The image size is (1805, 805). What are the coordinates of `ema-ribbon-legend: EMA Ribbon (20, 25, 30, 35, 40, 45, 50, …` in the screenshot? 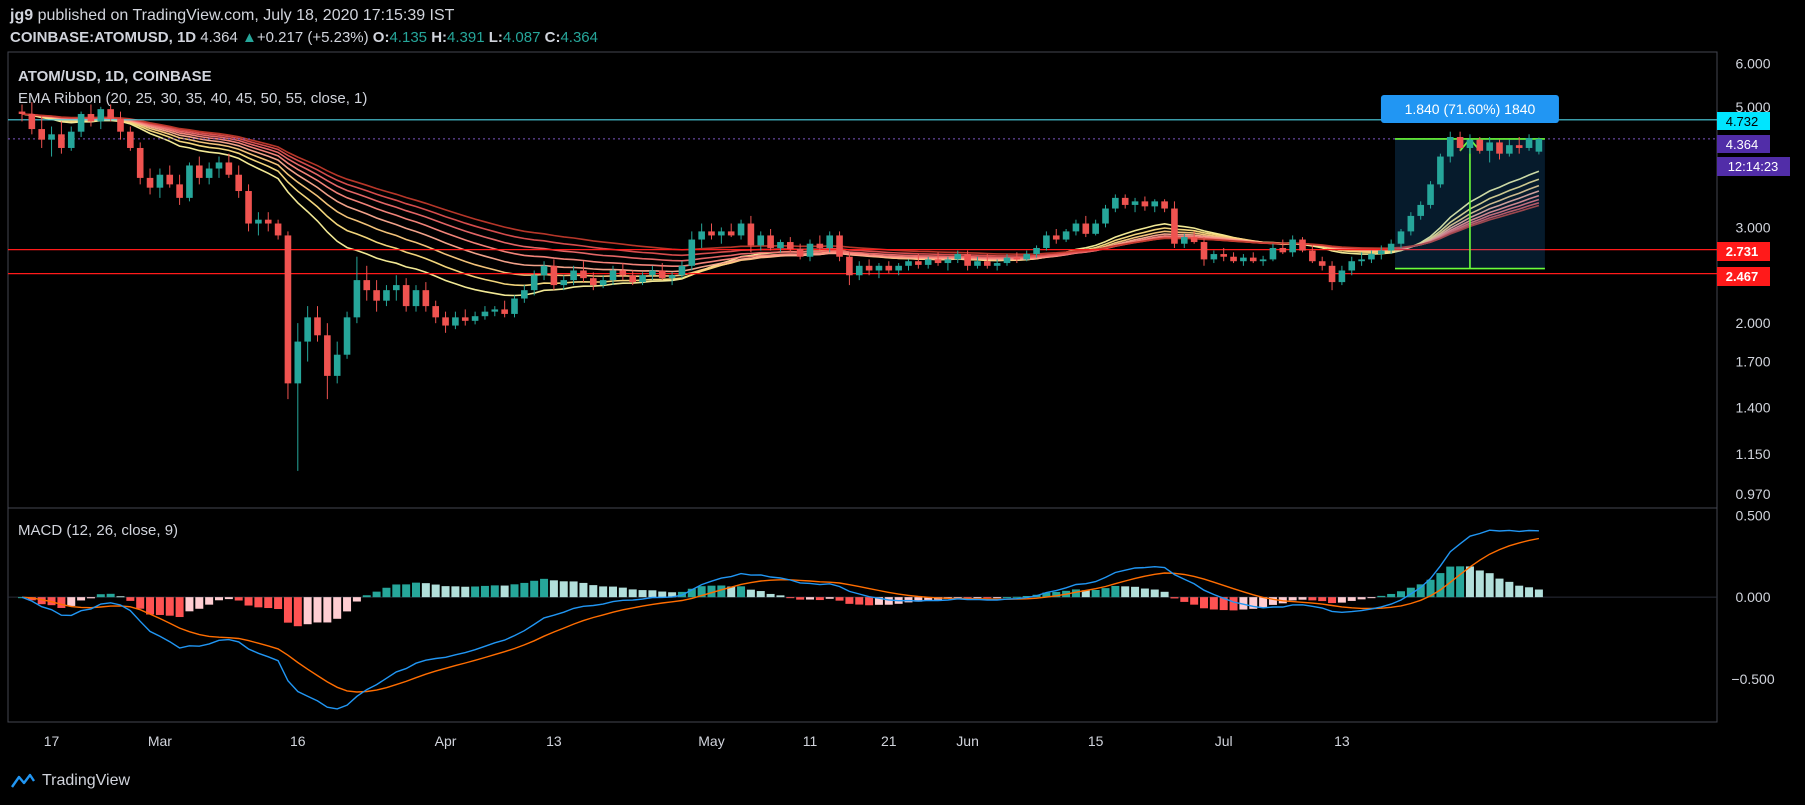 It's located at (192, 98).